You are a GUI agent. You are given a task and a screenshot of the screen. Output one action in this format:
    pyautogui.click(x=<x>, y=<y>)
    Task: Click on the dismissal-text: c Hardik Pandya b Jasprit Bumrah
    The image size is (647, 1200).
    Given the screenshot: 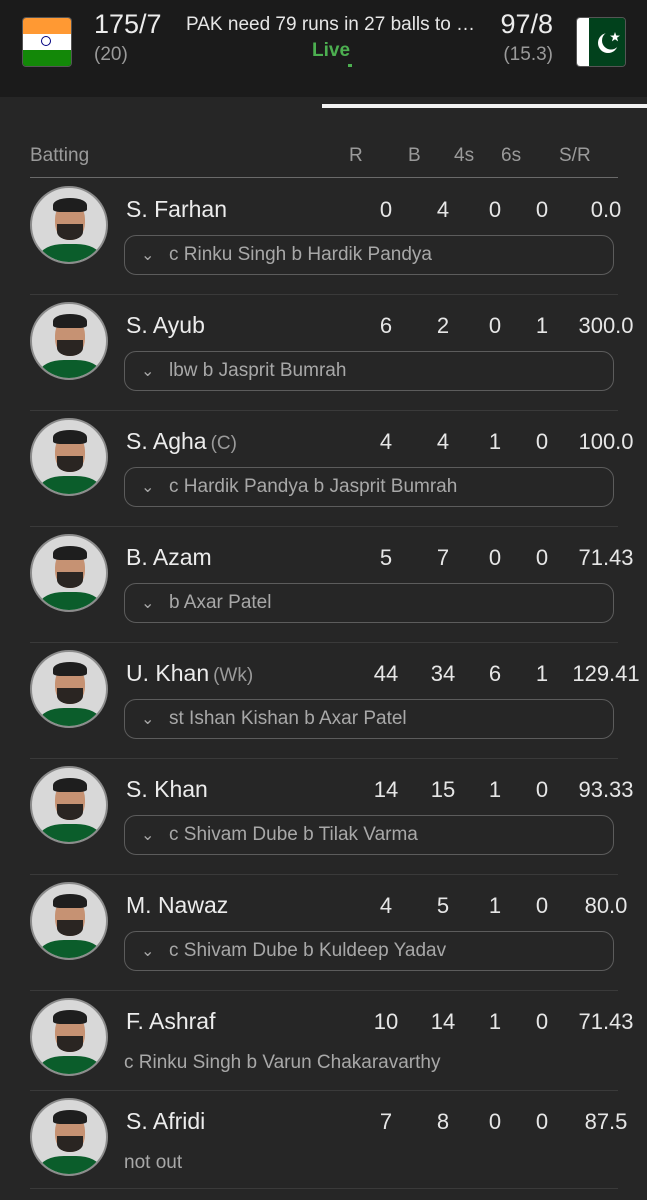 What is the action you would take?
    pyautogui.click(x=313, y=486)
    